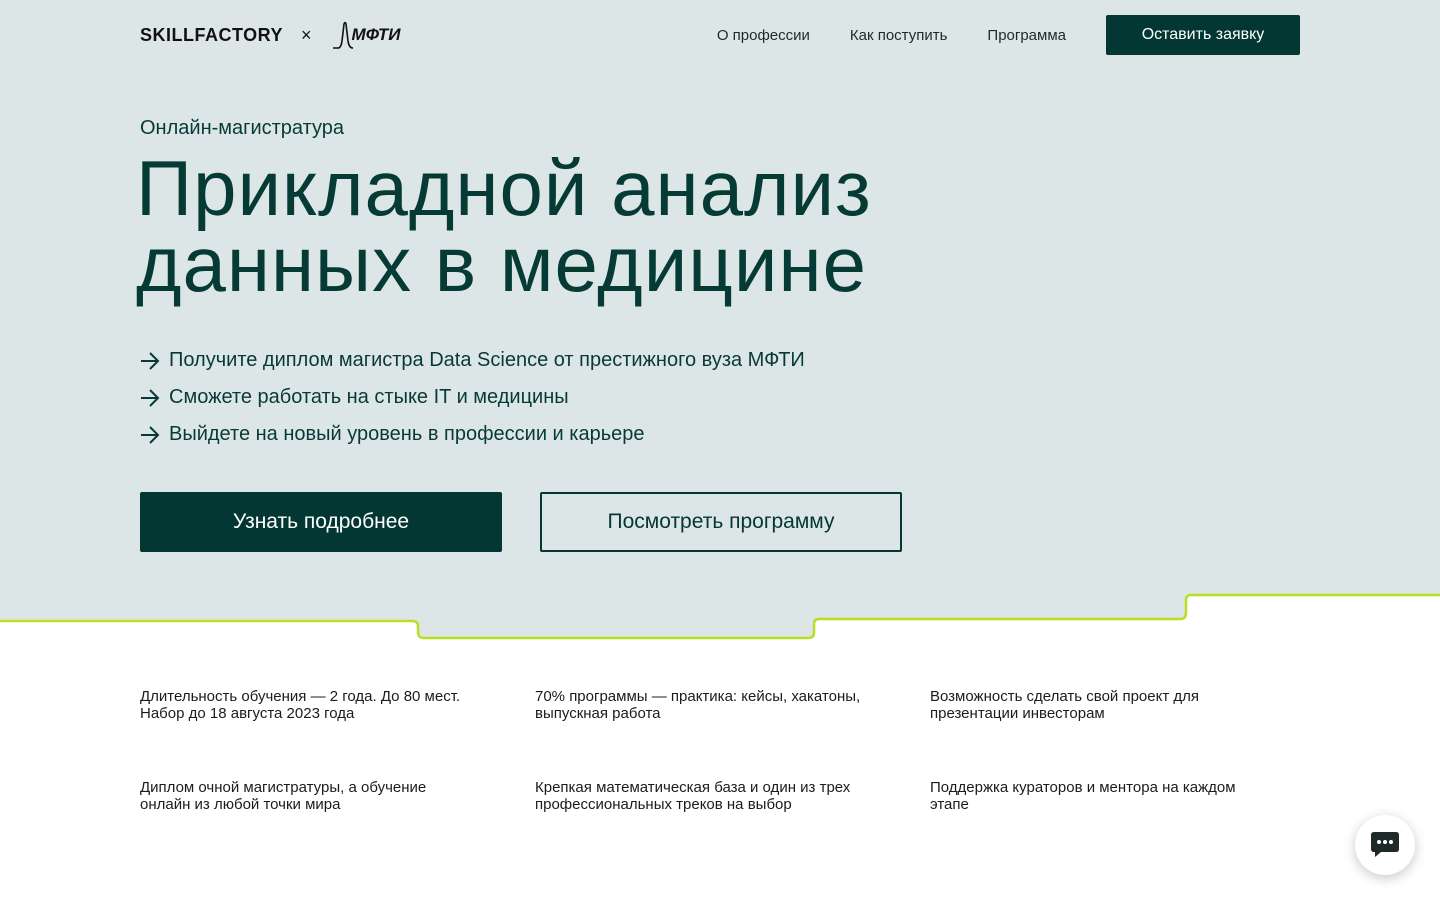 The width and height of the screenshot is (1440, 900). Describe the element at coordinates (242, 128) in the screenshot. I see `hero-eyebrow: Онлайн-магистратура` at that location.